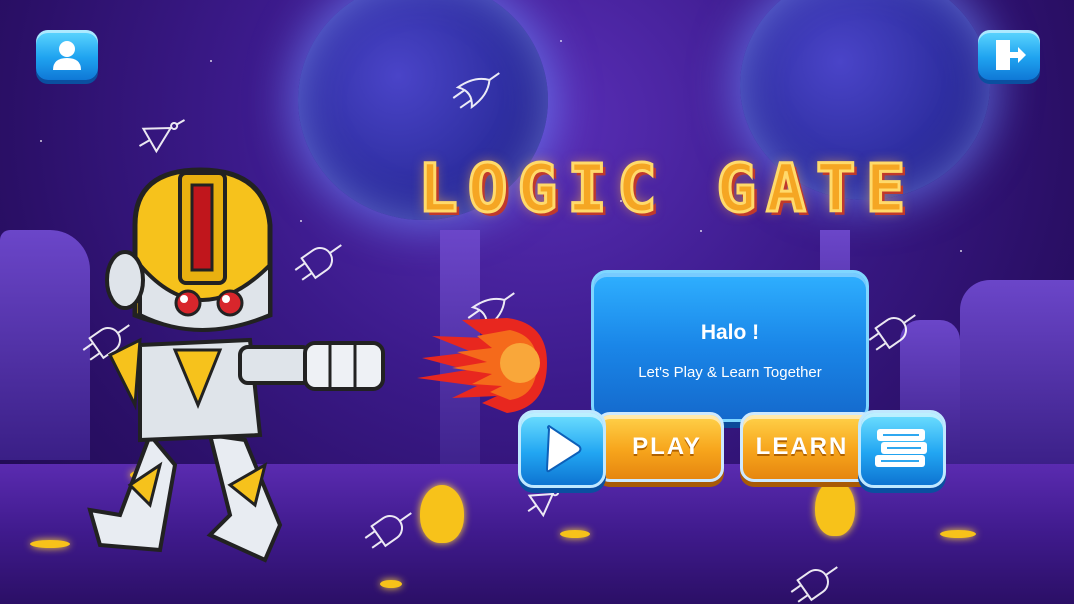 The width and height of the screenshot is (1074, 604). Describe the element at coordinates (666, 189) in the screenshot. I see `game-title: LOGIC GATE` at that location.